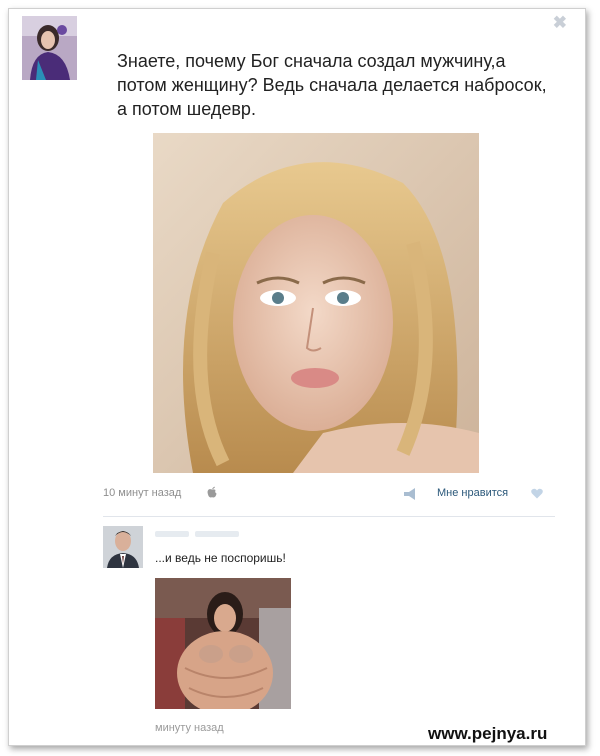 The width and height of the screenshot is (600, 756). What do you see at coordinates (220, 558) in the screenshot?
I see `reply-text: ...и ведь не поспоришь!` at bounding box center [220, 558].